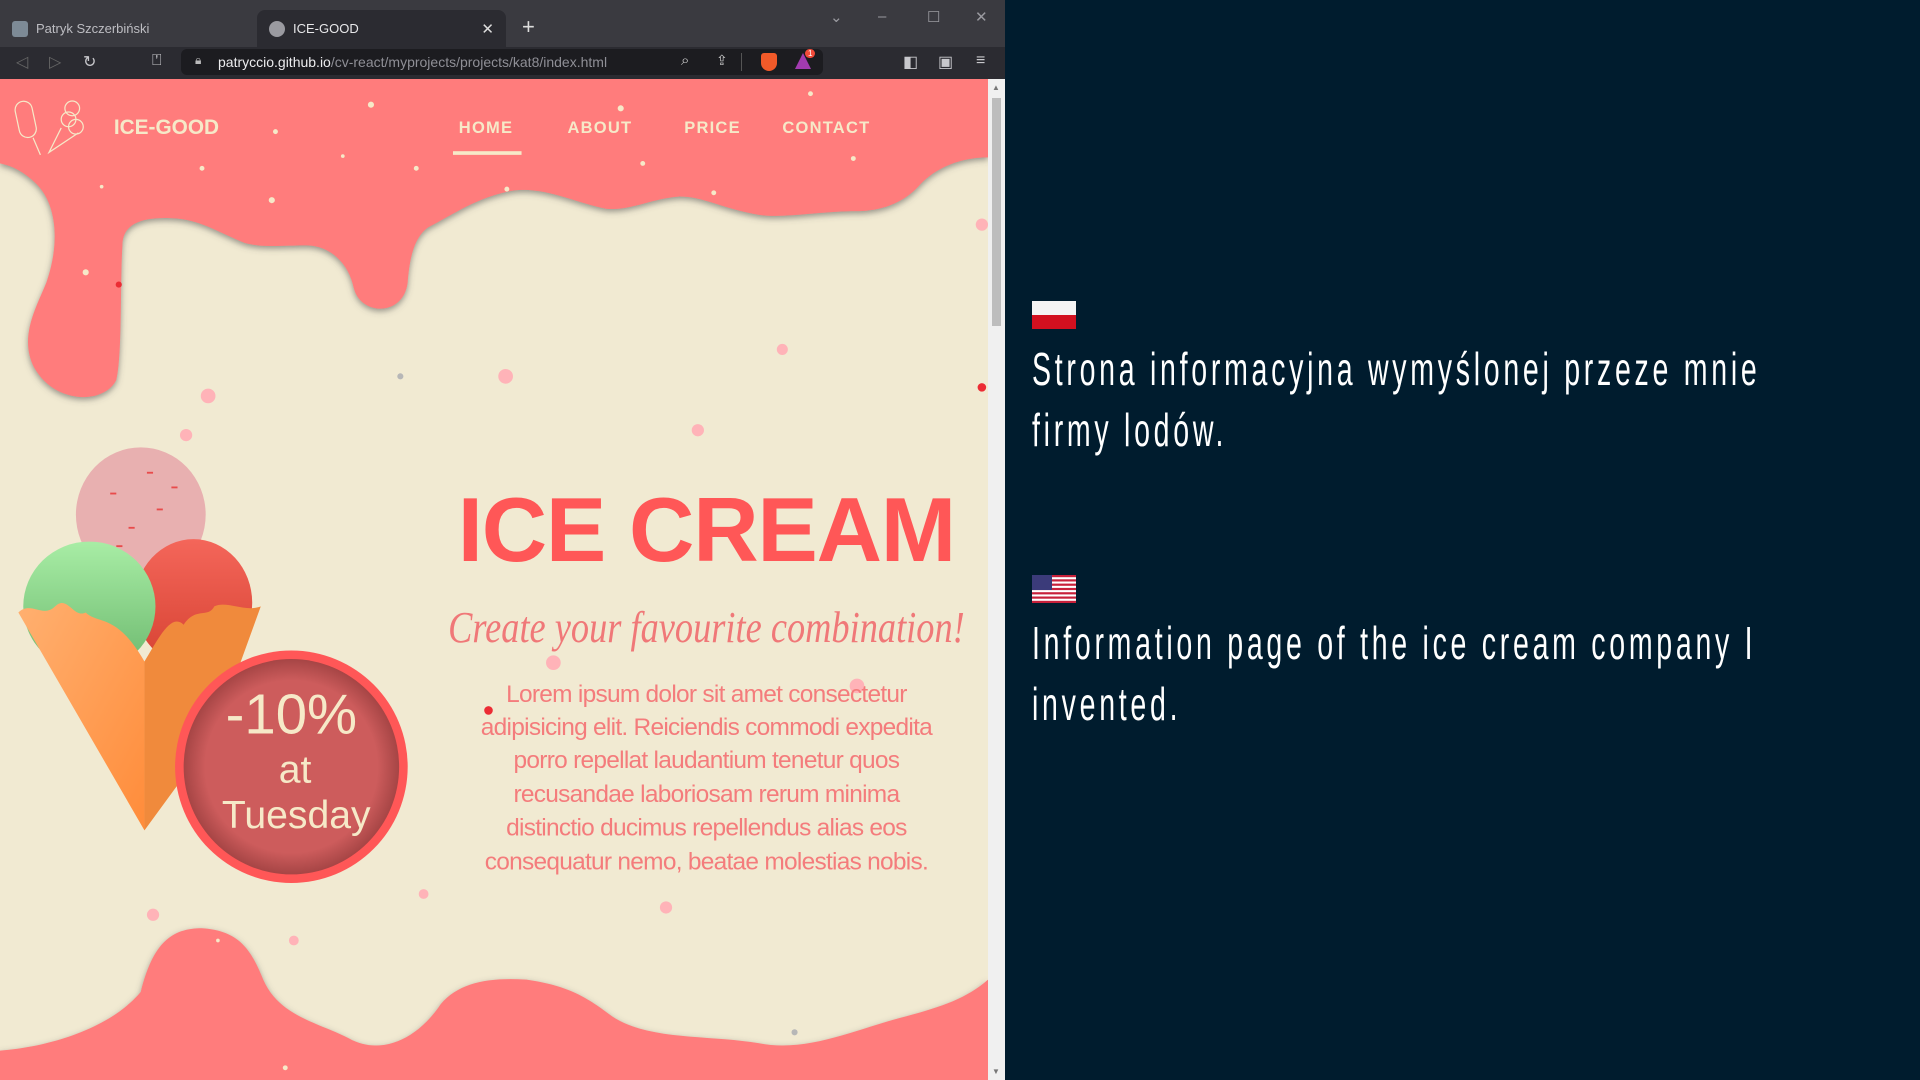 The width and height of the screenshot is (1920, 1080). What do you see at coordinates (707, 794) in the screenshot?
I see `paragraph-line: recusandae laboriosam rerum minima` at bounding box center [707, 794].